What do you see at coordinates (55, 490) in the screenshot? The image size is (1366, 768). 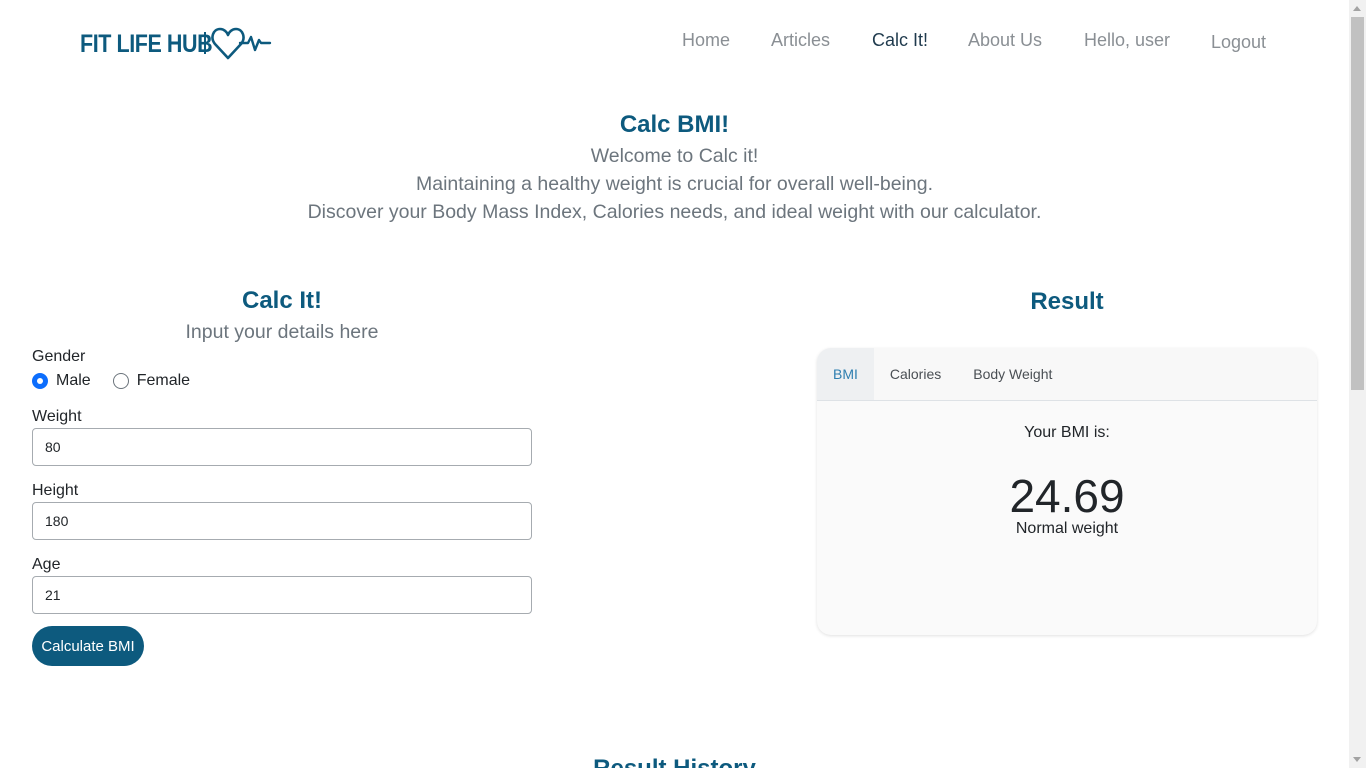 I see `height-label: Height` at bounding box center [55, 490].